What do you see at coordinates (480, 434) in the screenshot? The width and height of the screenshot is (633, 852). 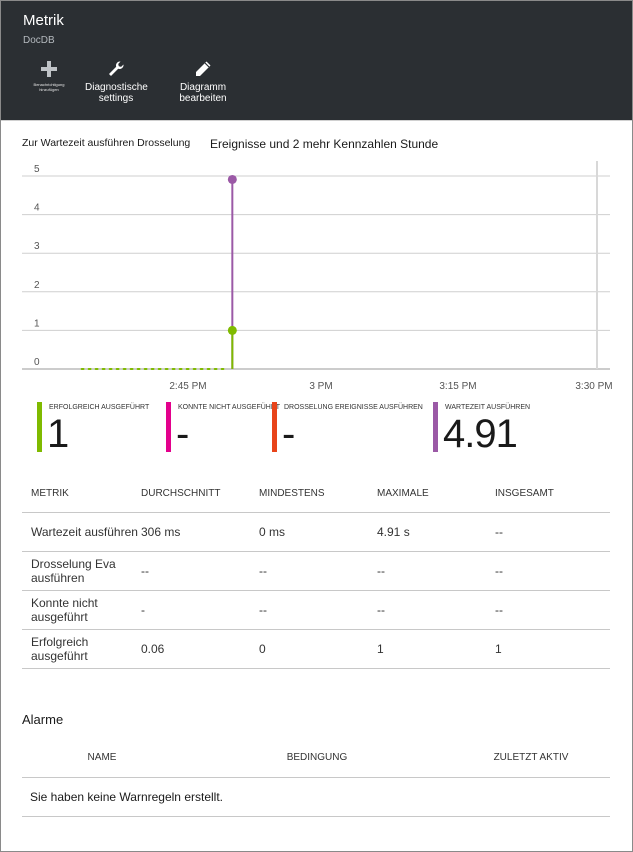 I see `tile-value: 4.91` at bounding box center [480, 434].